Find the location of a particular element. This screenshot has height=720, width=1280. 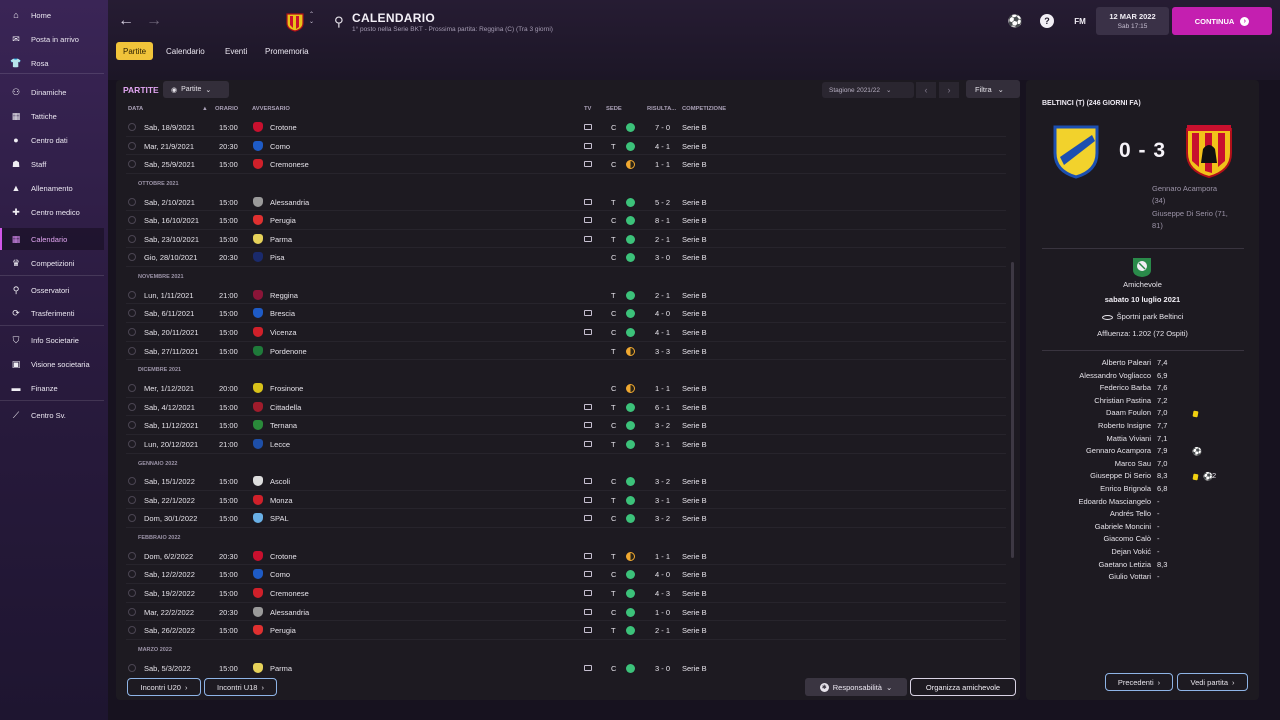

beltinci-crest-icon is located at coordinates (1076, 151).